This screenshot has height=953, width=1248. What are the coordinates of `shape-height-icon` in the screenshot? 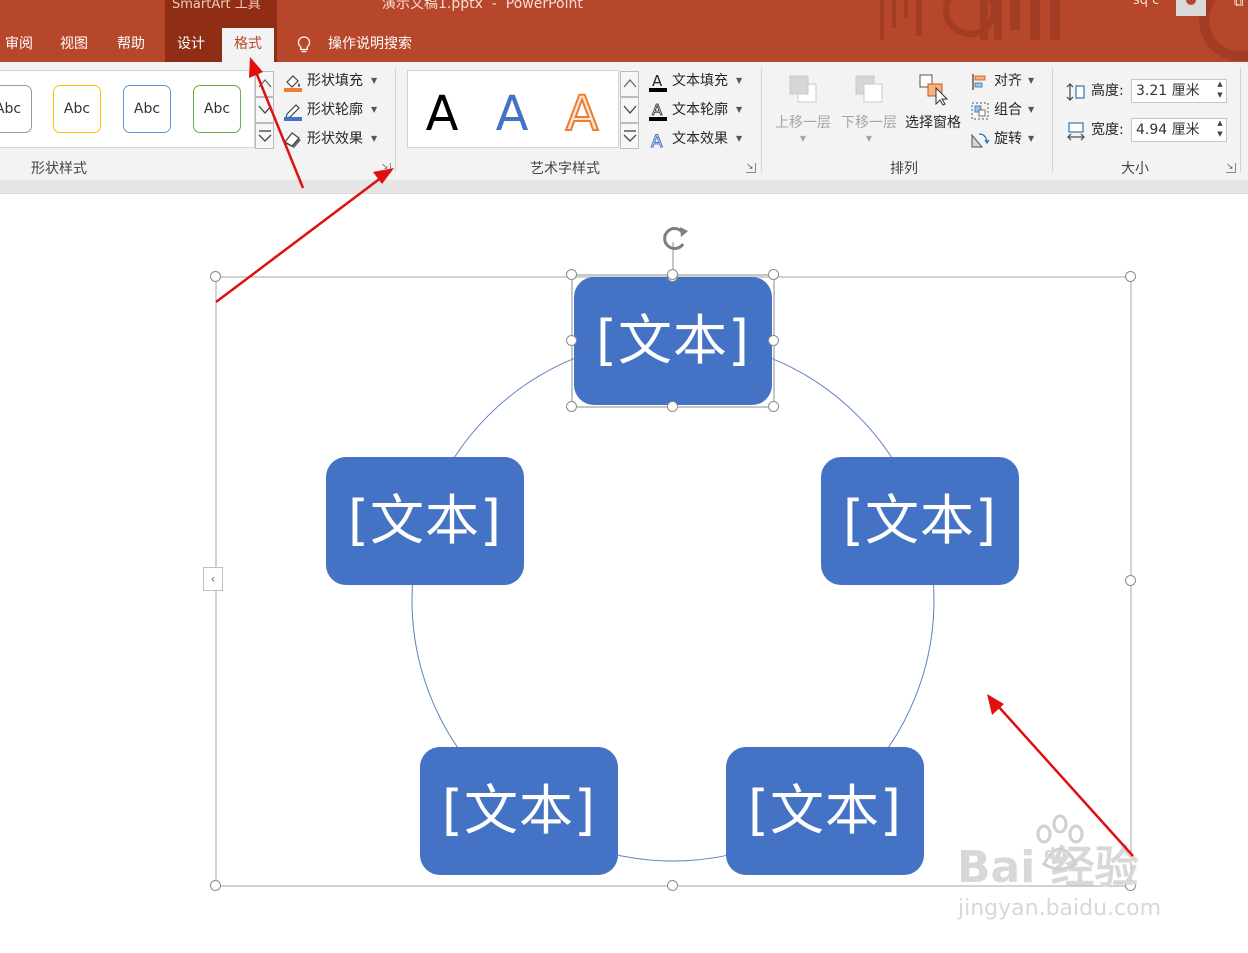 It's located at (1075, 92).